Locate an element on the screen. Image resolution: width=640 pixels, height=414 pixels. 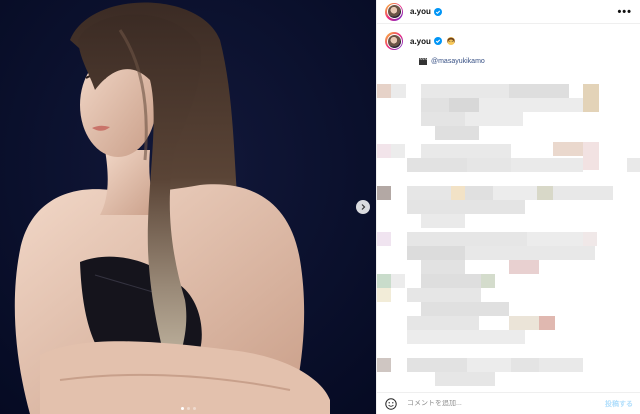
comment-input is located at coordinates (492, 403).